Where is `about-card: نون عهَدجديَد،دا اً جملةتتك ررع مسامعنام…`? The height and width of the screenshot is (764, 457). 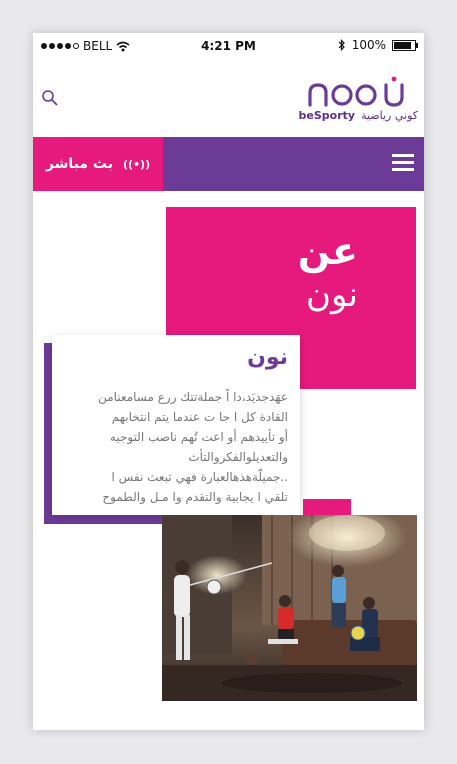 about-card: نون عهَدجديَد،دا اً جملةتتك ررع مسامعنام… is located at coordinates (176, 425).